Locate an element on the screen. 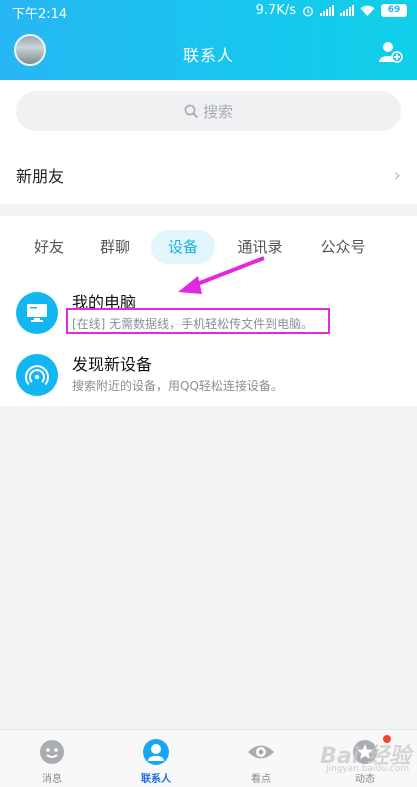 This screenshot has width=417, height=787. alarm-icon is located at coordinates (308, 11).